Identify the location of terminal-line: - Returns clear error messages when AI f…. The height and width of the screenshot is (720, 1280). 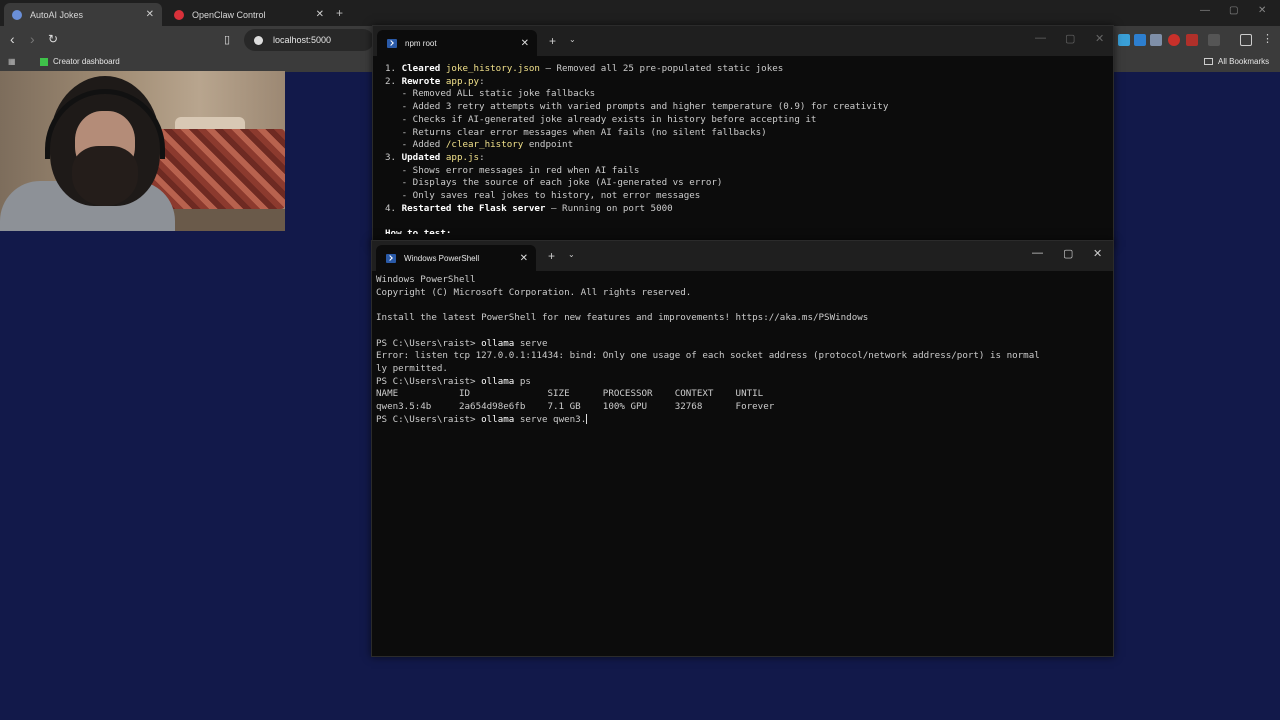
(636, 133).